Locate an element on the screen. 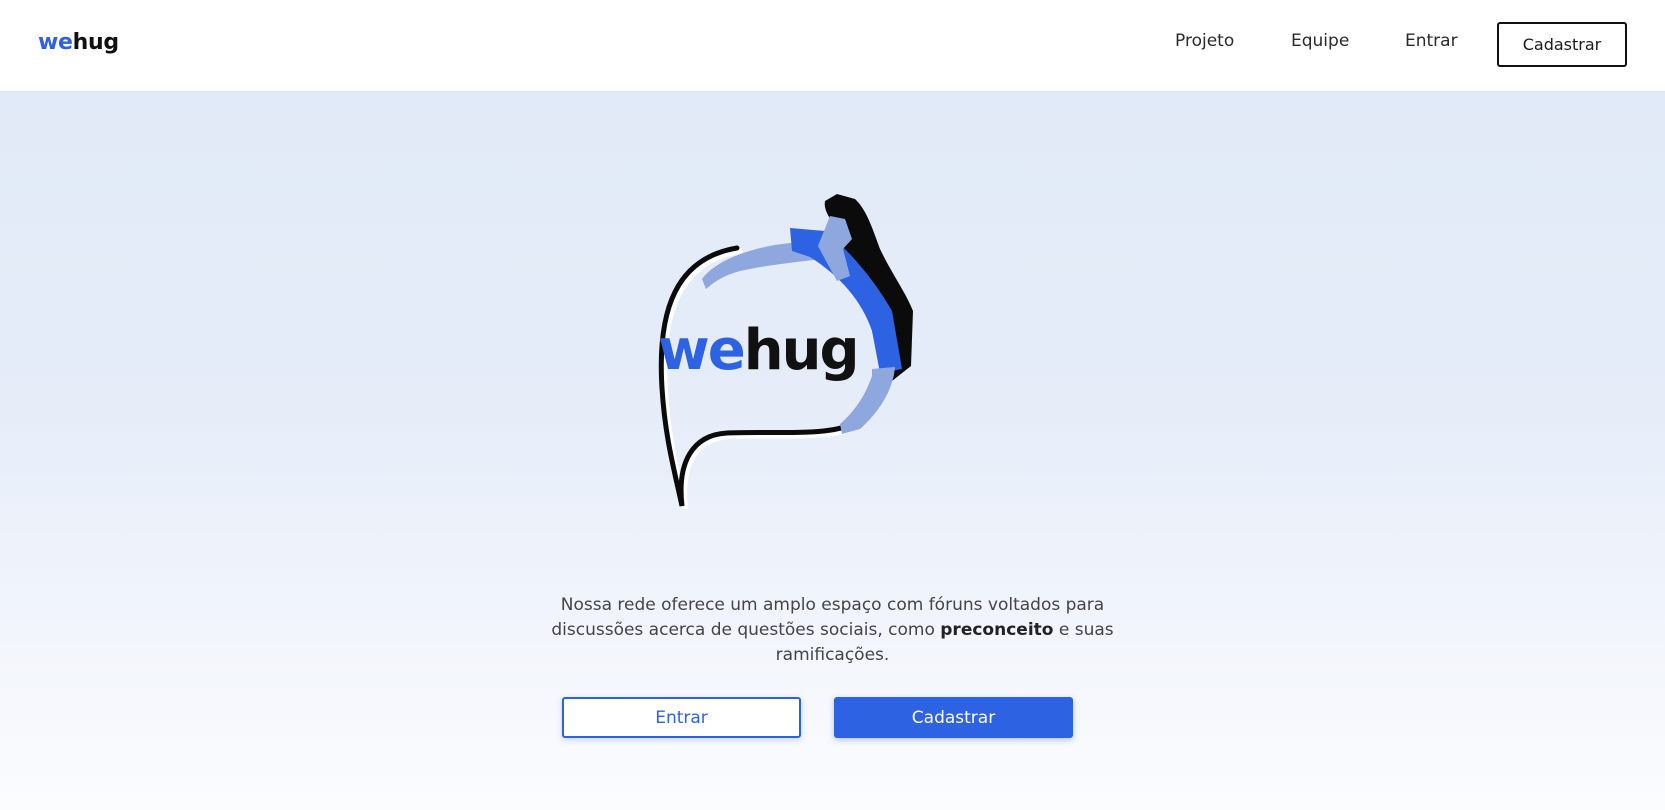  brand-logo-we: we is located at coordinates (55, 42).